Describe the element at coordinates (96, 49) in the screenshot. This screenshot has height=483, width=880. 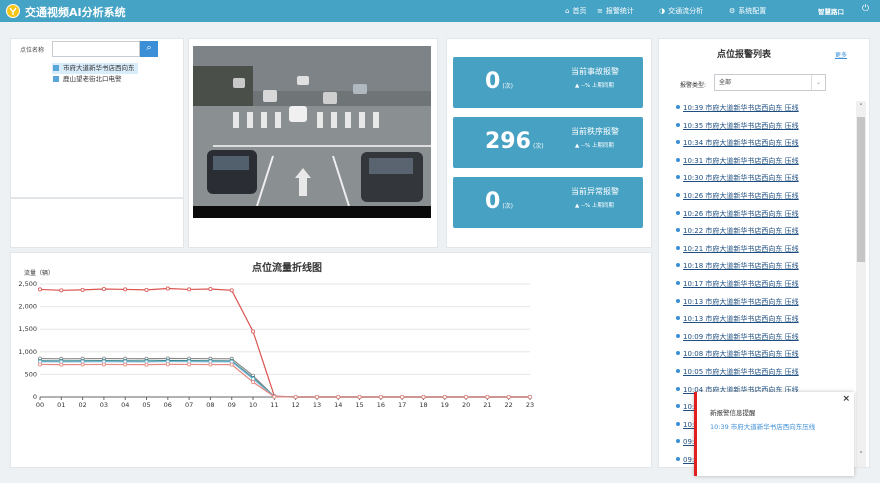
I see `search-input` at that location.